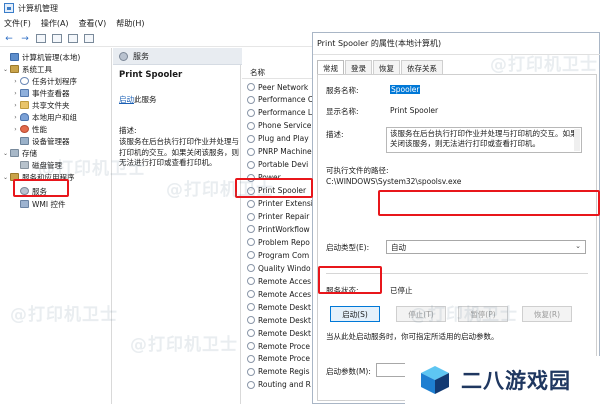 The width and height of the screenshot is (600, 404). Describe the element at coordinates (405, 89) in the screenshot. I see `service-name-value: Spooler` at that location.